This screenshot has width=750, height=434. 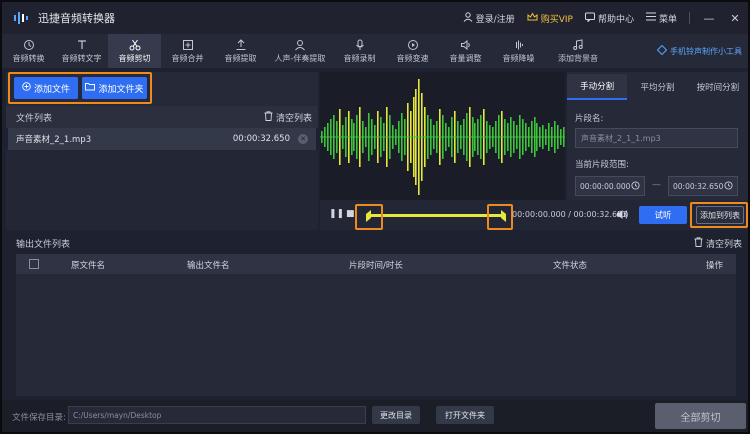 I want to click on add-to-list-button: 添加到列表, so click(x=720, y=215).